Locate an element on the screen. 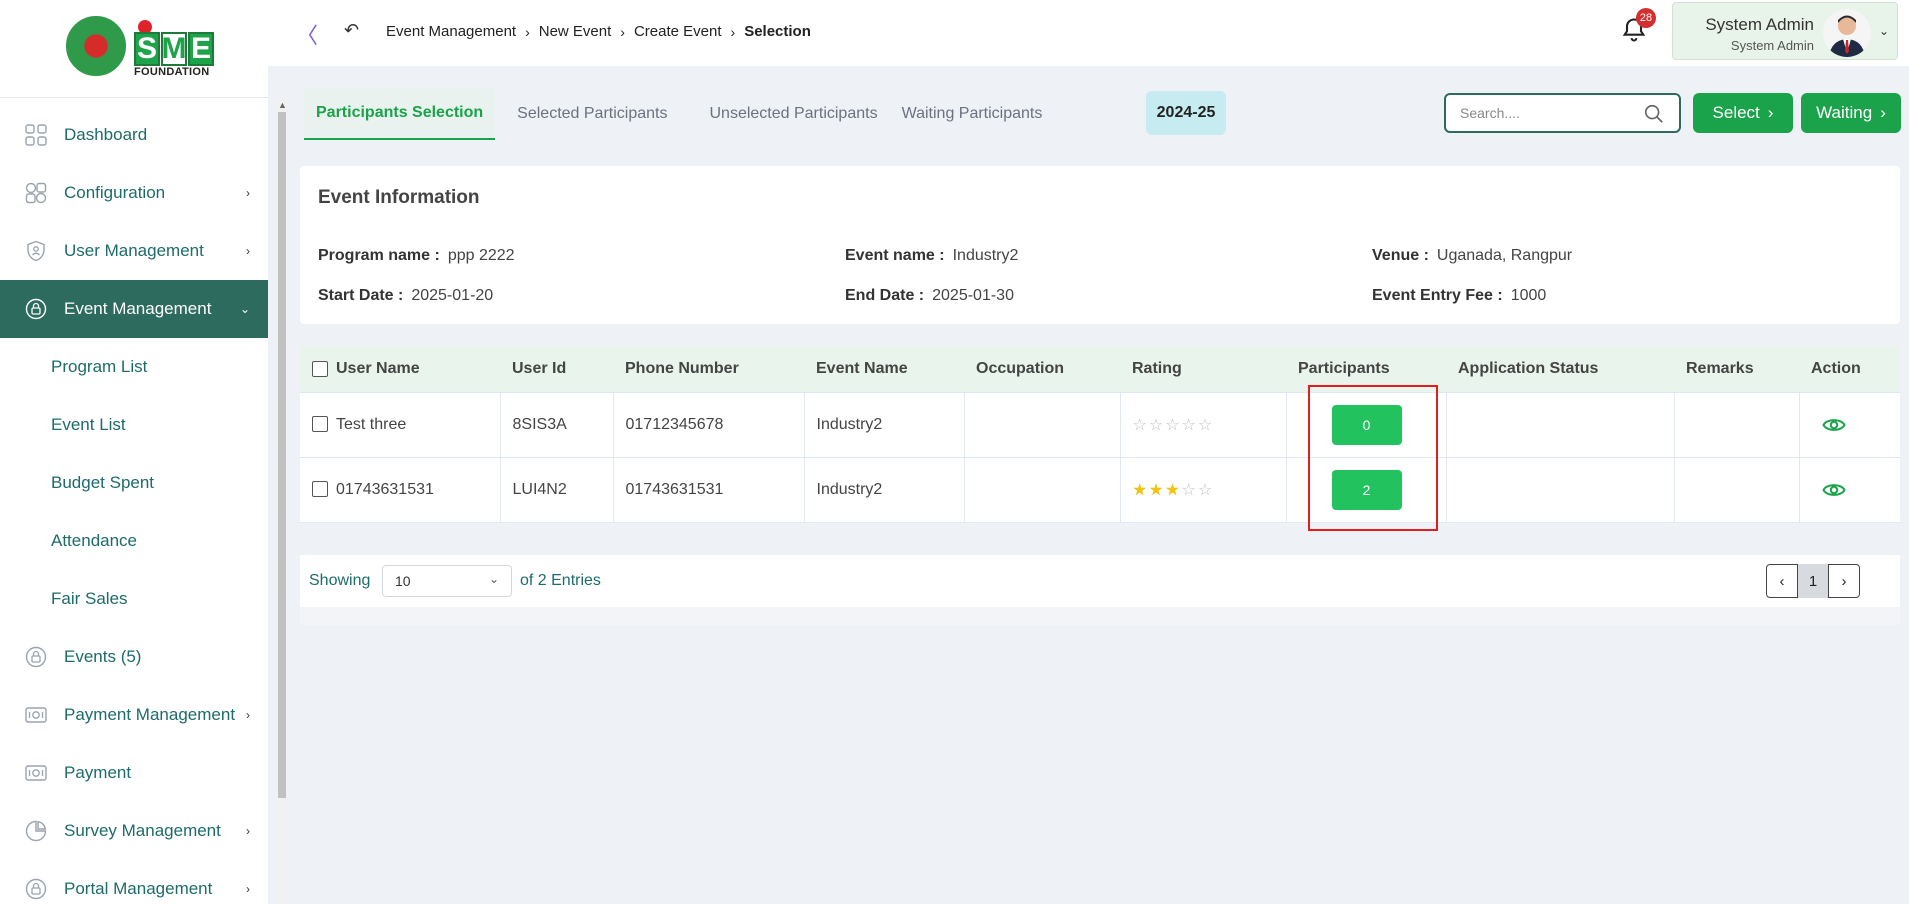 The width and height of the screenshot is (1909, 904). participants-count-button: 2 is located at coordinates (1366, 489).